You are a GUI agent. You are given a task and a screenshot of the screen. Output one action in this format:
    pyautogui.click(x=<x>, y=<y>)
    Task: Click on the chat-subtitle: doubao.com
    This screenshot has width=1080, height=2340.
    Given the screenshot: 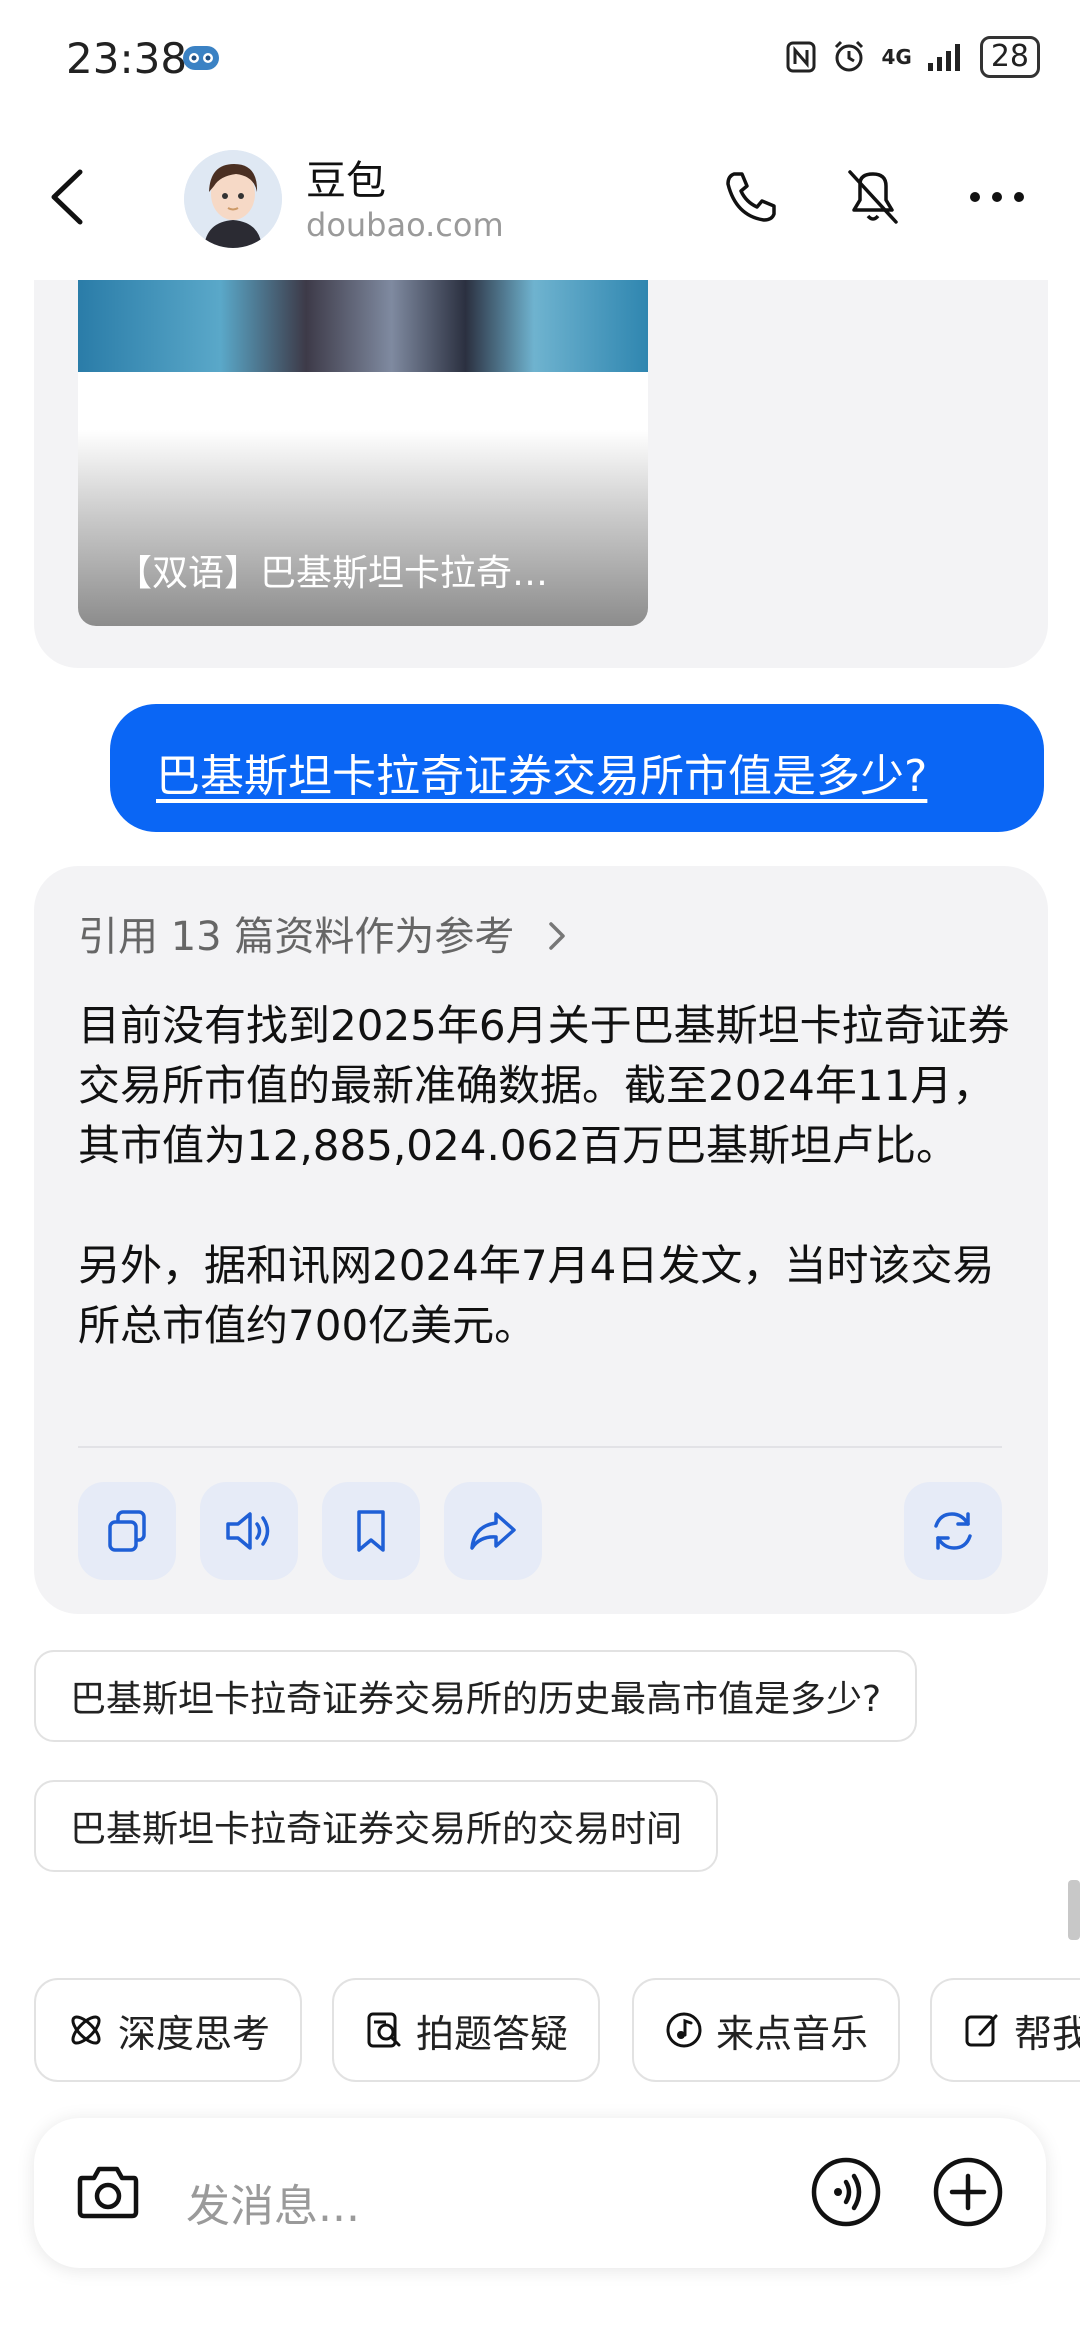 What is the action you would take?
    pyautogui.click(x=405, y=225)
    